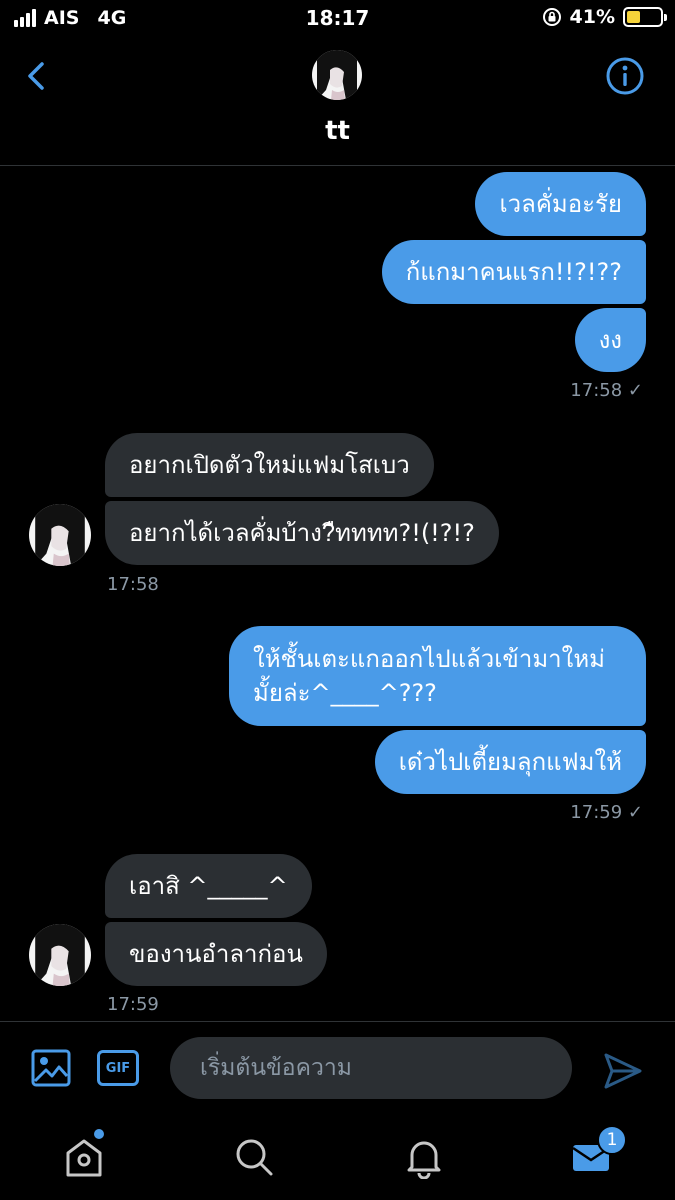 The height and width of the screenshot is (1200, 675). What do you see at coordinates (345, 693) in the screenshot?
I see `message-line: มั้ยล่ะ^____^???` at bounding box center [345, 693].